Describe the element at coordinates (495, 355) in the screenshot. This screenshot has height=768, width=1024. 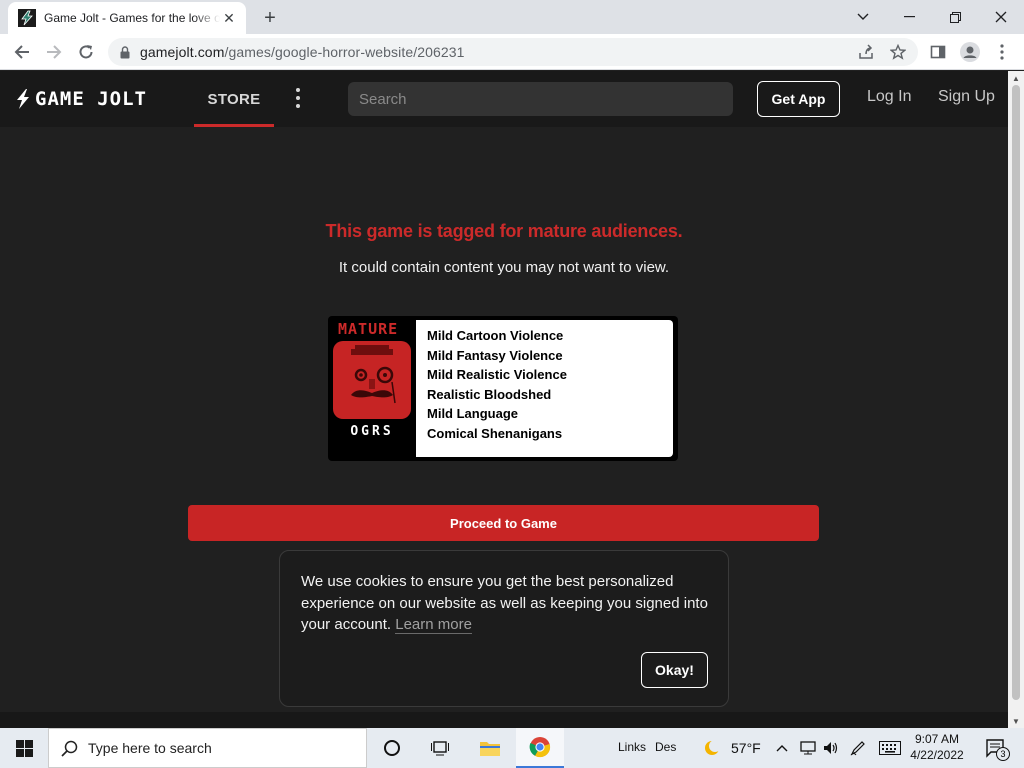
I see `rating-descriptor: Mild Fantasy Violence` at that location.